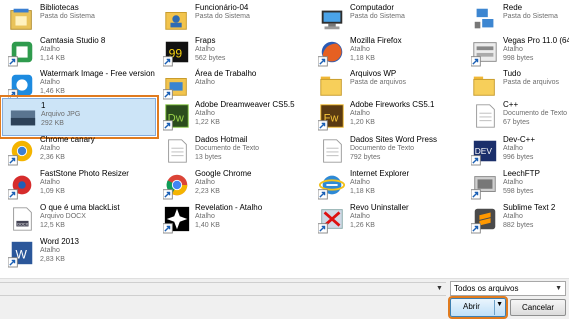  I want to click on scroll-right-icon: ▼, so click(439, 288).